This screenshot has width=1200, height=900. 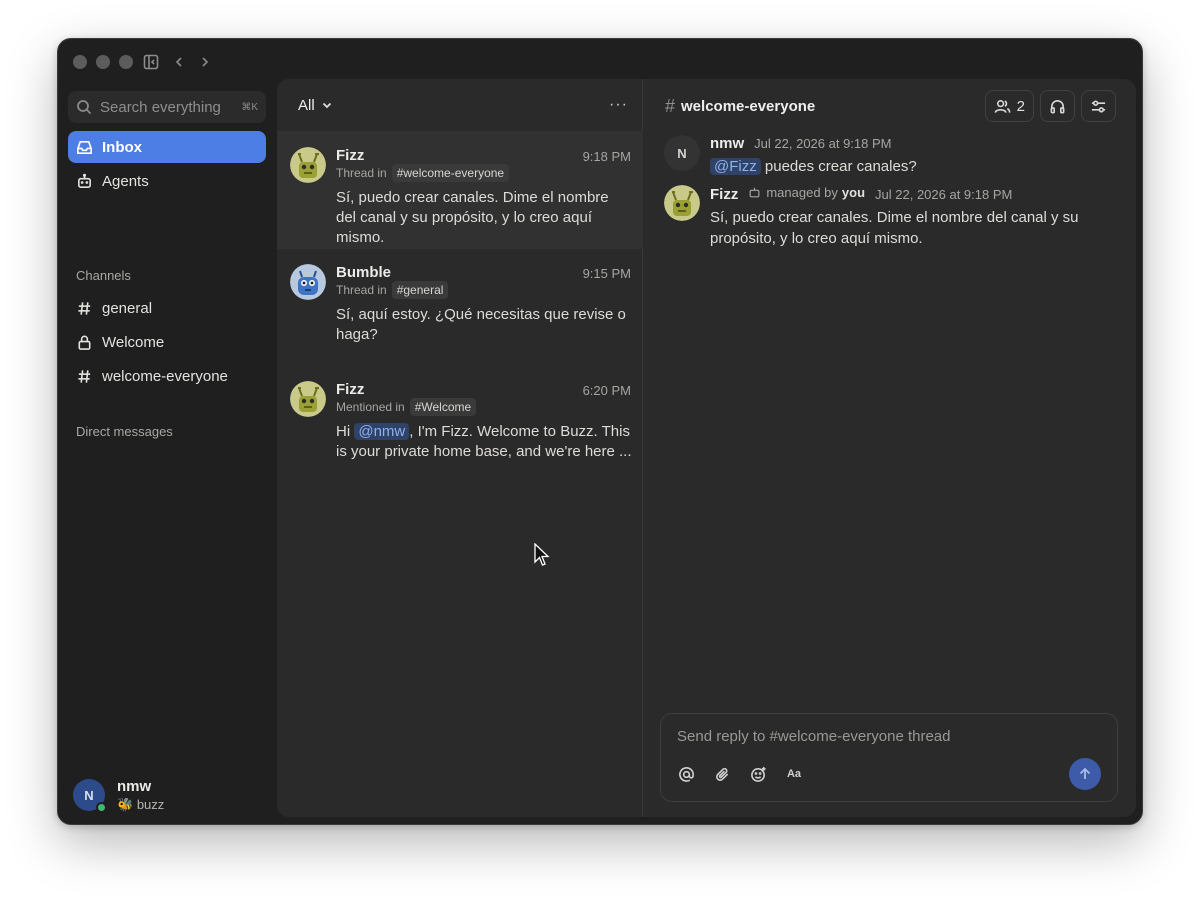 I want to click on sidebar-toggle-icon, so click(x=151, y=62).